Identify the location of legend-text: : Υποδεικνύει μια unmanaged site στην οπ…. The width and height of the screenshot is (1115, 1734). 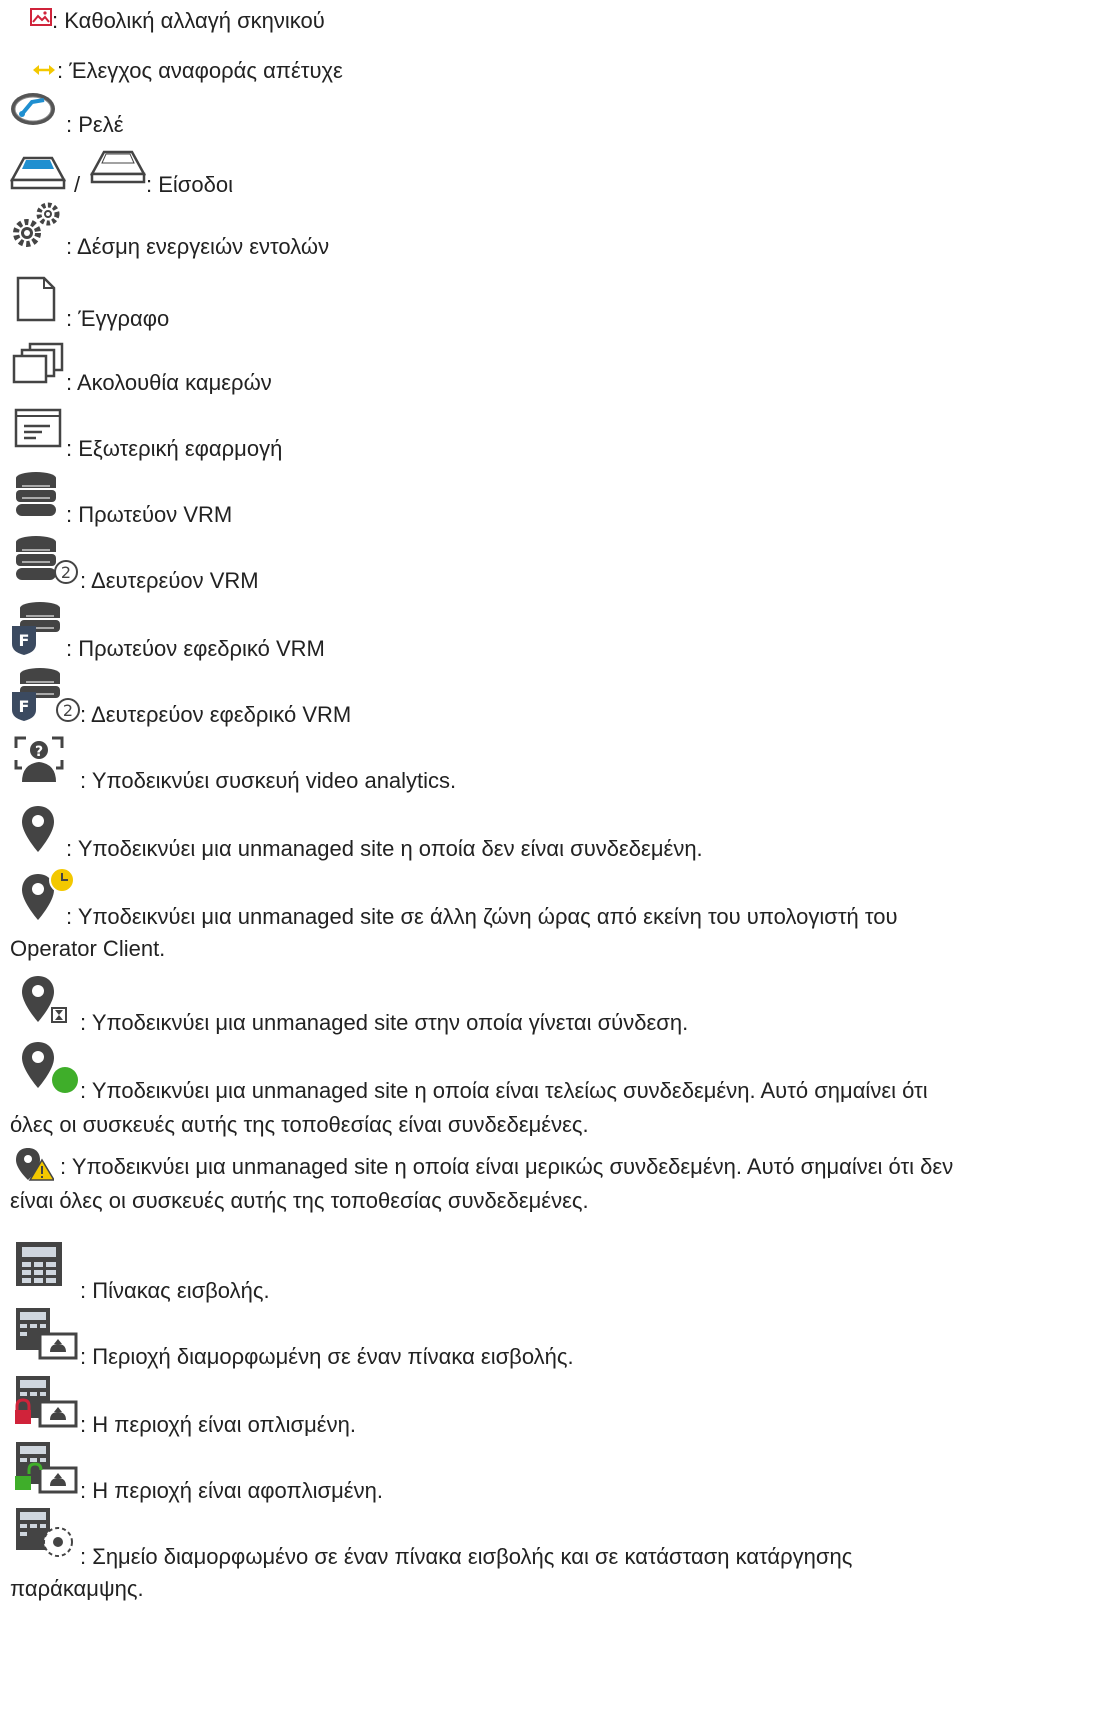
(384, 1022).